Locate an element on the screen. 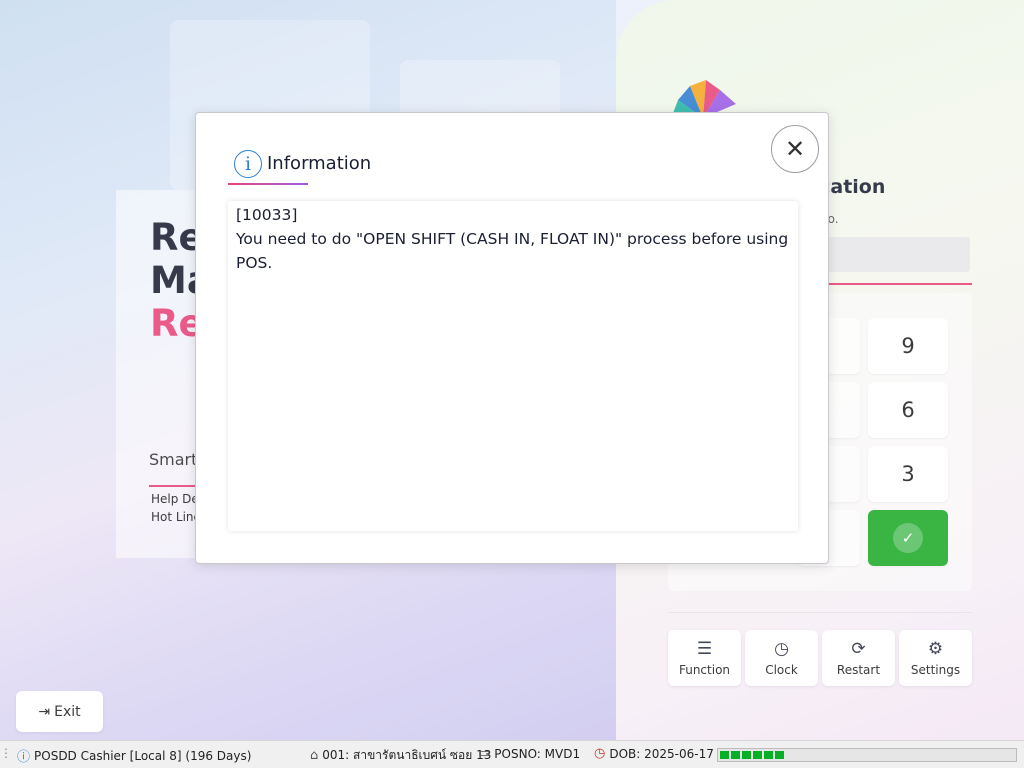 The width and height of the screenshot is (1024, 768). app-info-text: POSDD Cashier [Local 8] (196 Days) is located at coordinates (143, 755).